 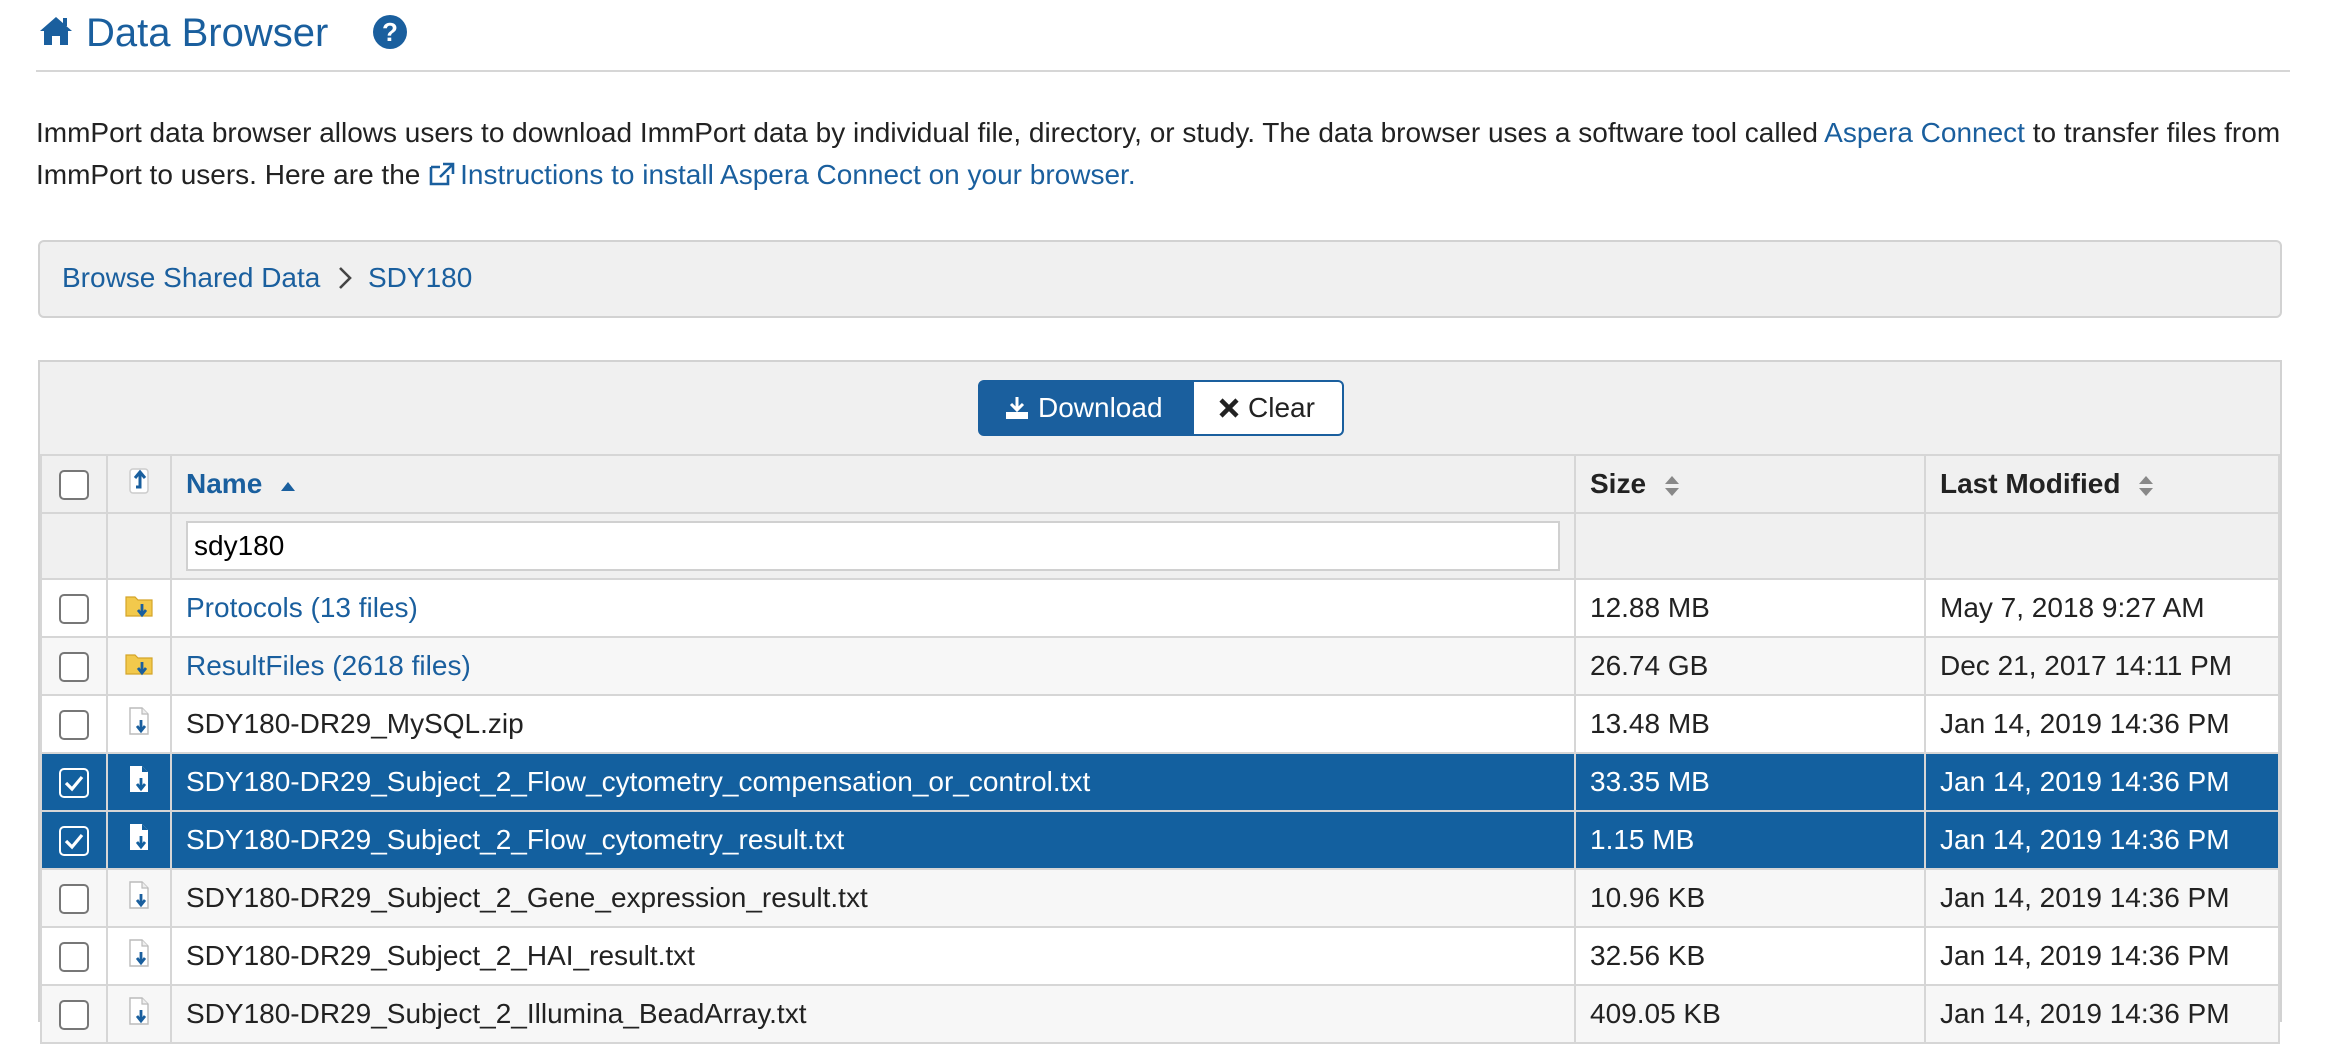 I want to click on clear-button: Clear, so click(x=1269, y=408).